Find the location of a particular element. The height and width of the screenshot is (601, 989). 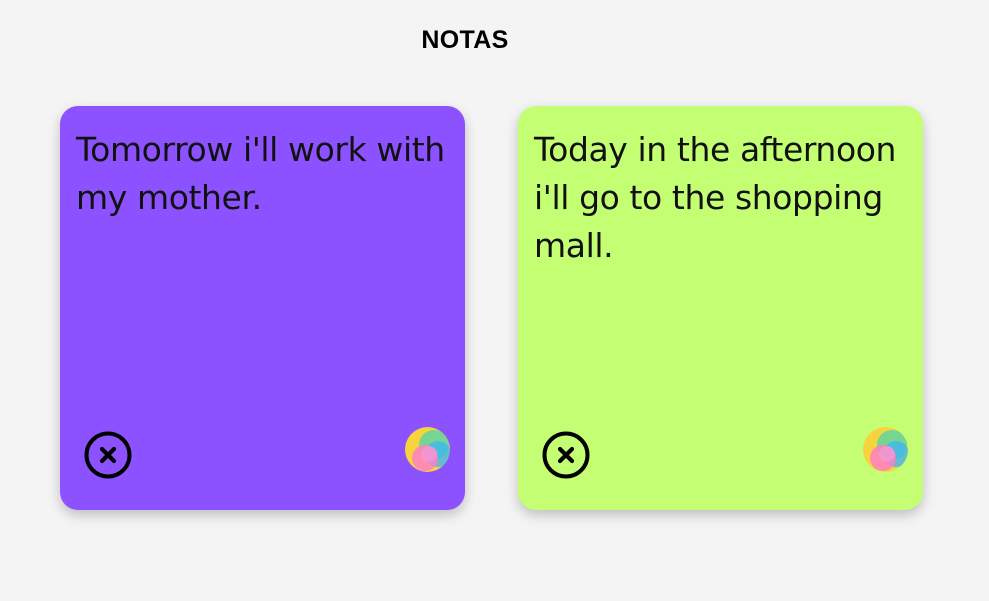

note-text: Tomorrow i'll work with my mother. is located at coordinates (263, 174).